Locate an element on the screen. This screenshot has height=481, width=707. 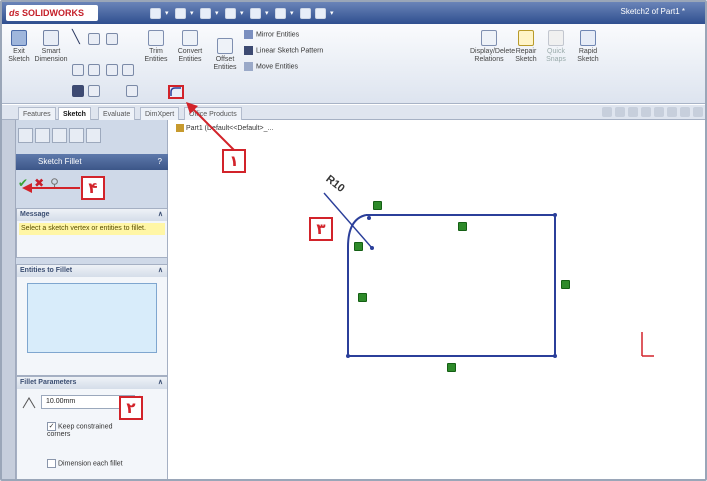
line-icon: ╲ is located at coordinates (78, 37).